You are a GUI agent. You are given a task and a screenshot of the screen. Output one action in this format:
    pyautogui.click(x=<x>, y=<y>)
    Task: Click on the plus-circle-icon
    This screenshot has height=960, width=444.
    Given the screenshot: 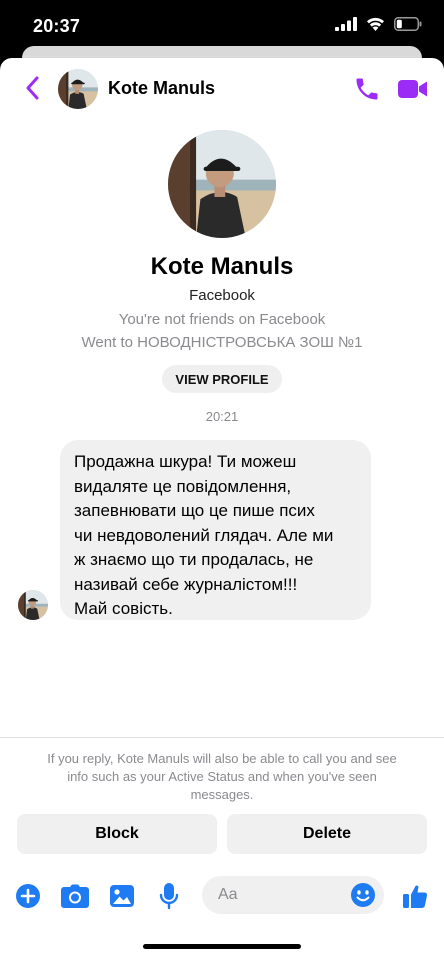 What is the action you would take?
    pyautogui.click(x=28, y=896)
    